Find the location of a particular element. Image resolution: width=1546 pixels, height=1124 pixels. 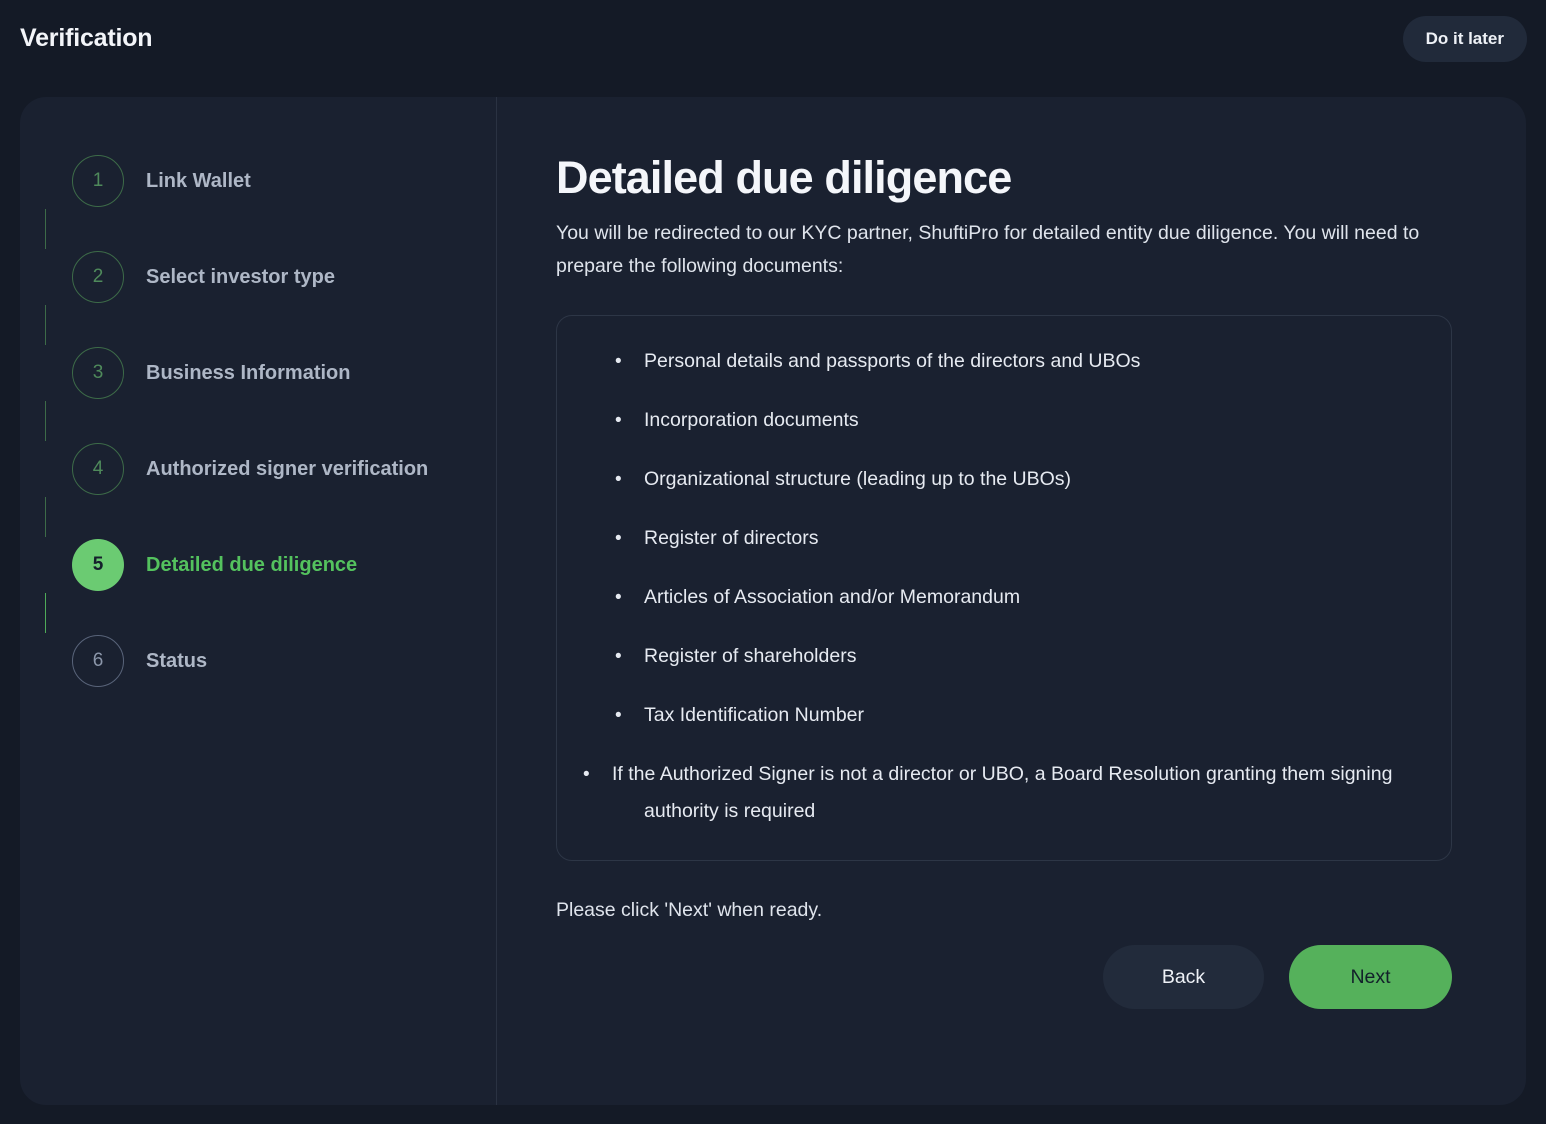

stepper-item-detailed-due-diligence: 5 Detailed due diligence is located at coordinates (284, 565).